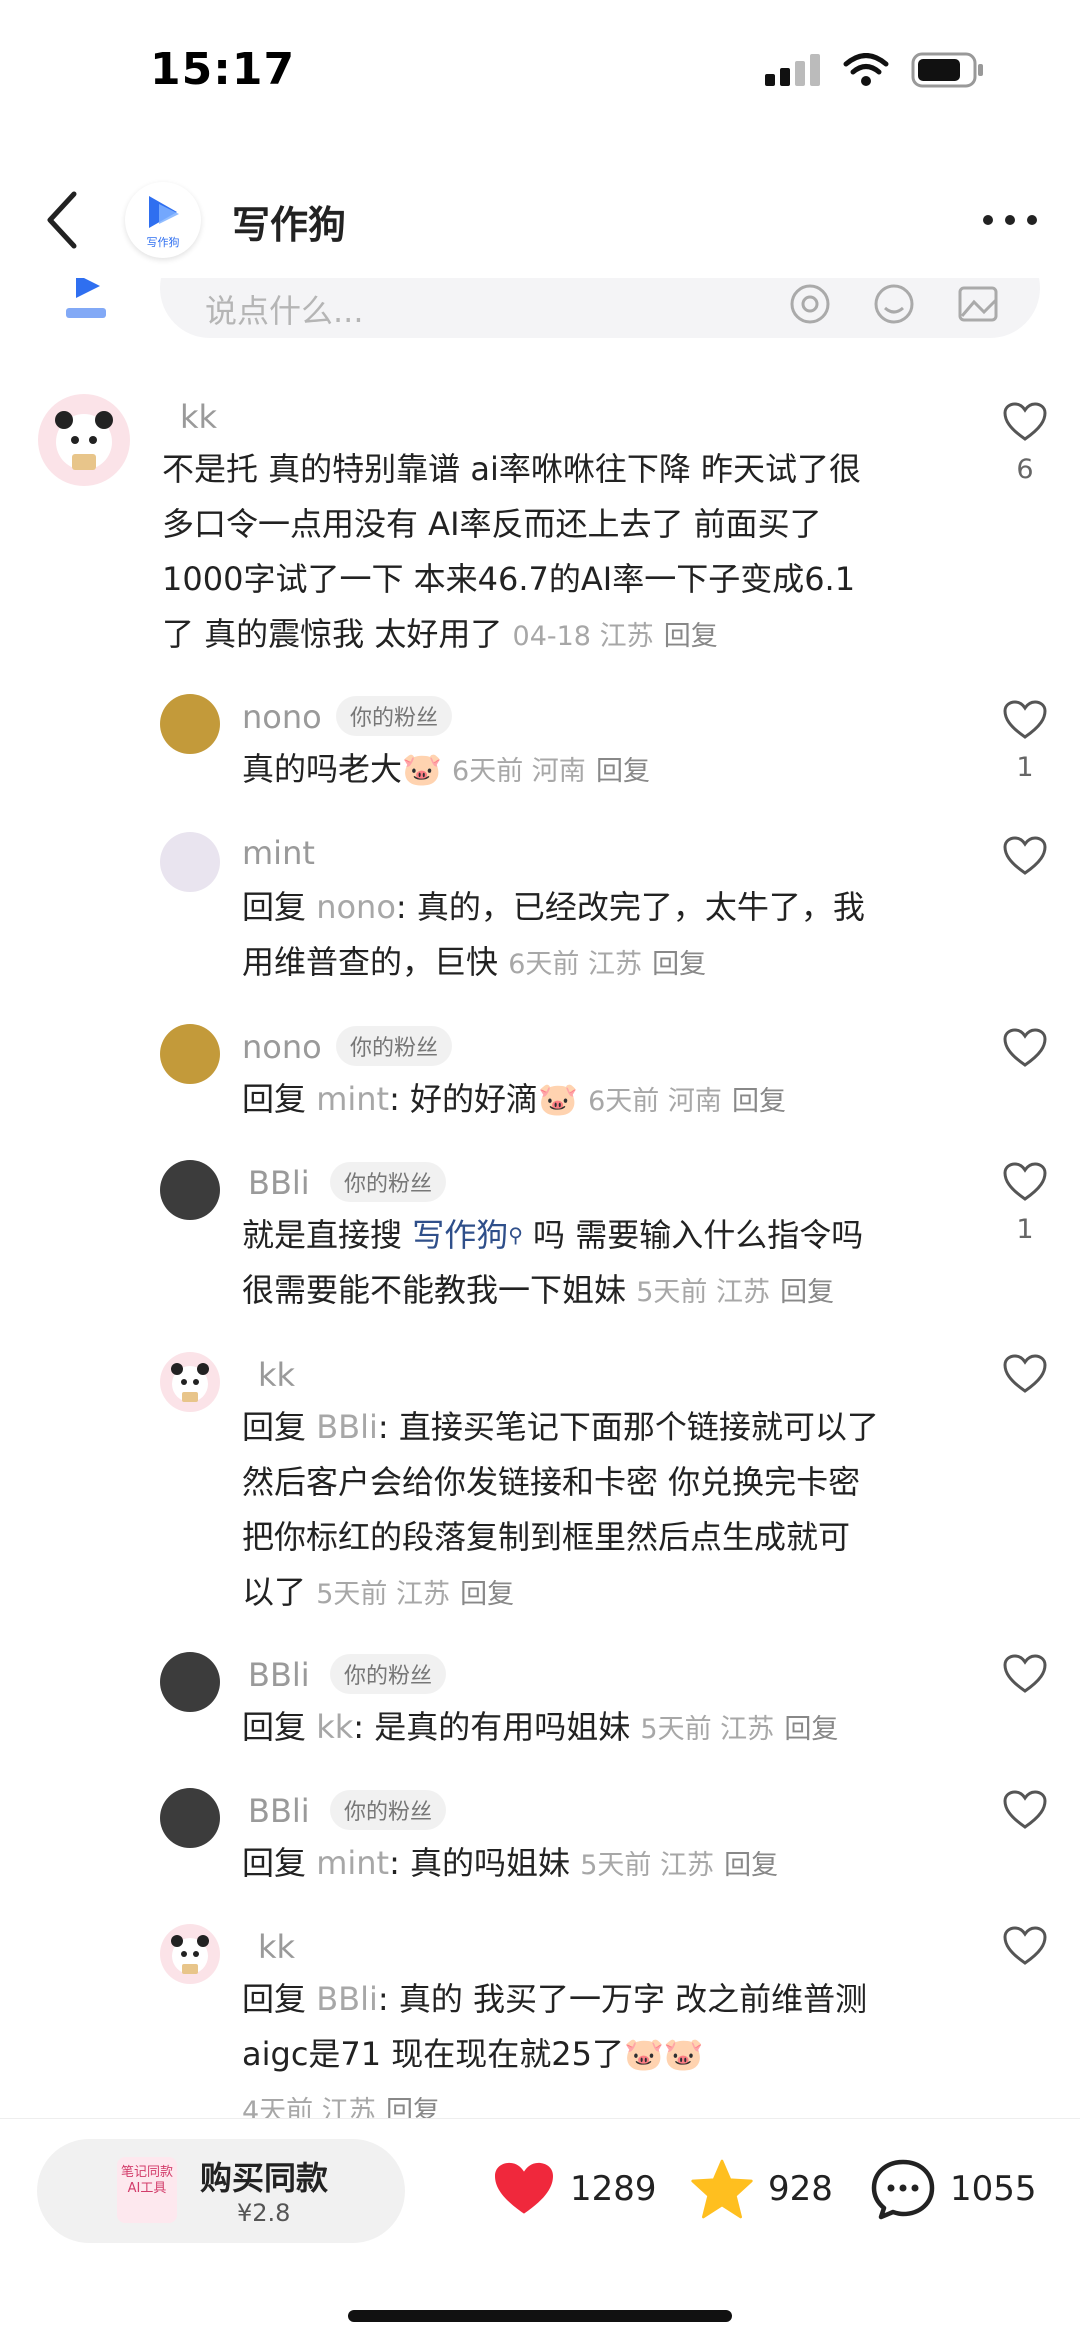  What do you see at coordinates (433, 2054) in the screenshot?
I see `comment-text-body: aigc是71 现在现在就25了` at bounding box center [433, 2054].